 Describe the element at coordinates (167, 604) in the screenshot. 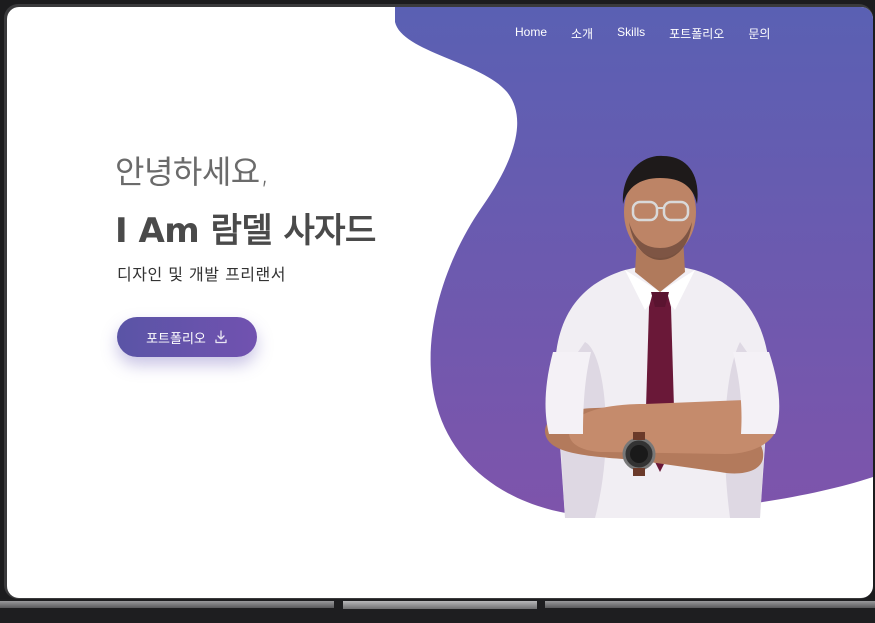

I see `laptop-hinge-left` at that location.